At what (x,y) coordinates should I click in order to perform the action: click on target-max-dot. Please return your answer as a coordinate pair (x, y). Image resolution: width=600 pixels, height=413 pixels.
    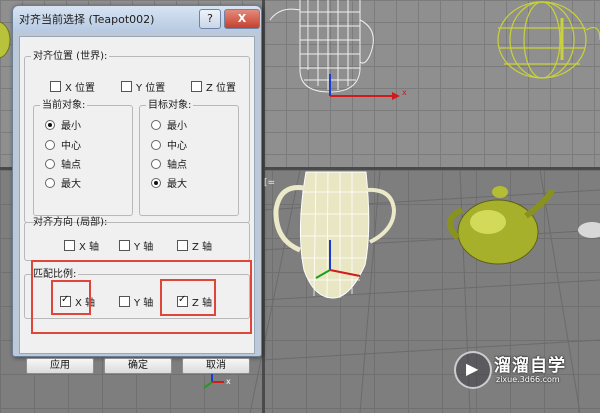
    Looking at the image, I should click on (156, 183).